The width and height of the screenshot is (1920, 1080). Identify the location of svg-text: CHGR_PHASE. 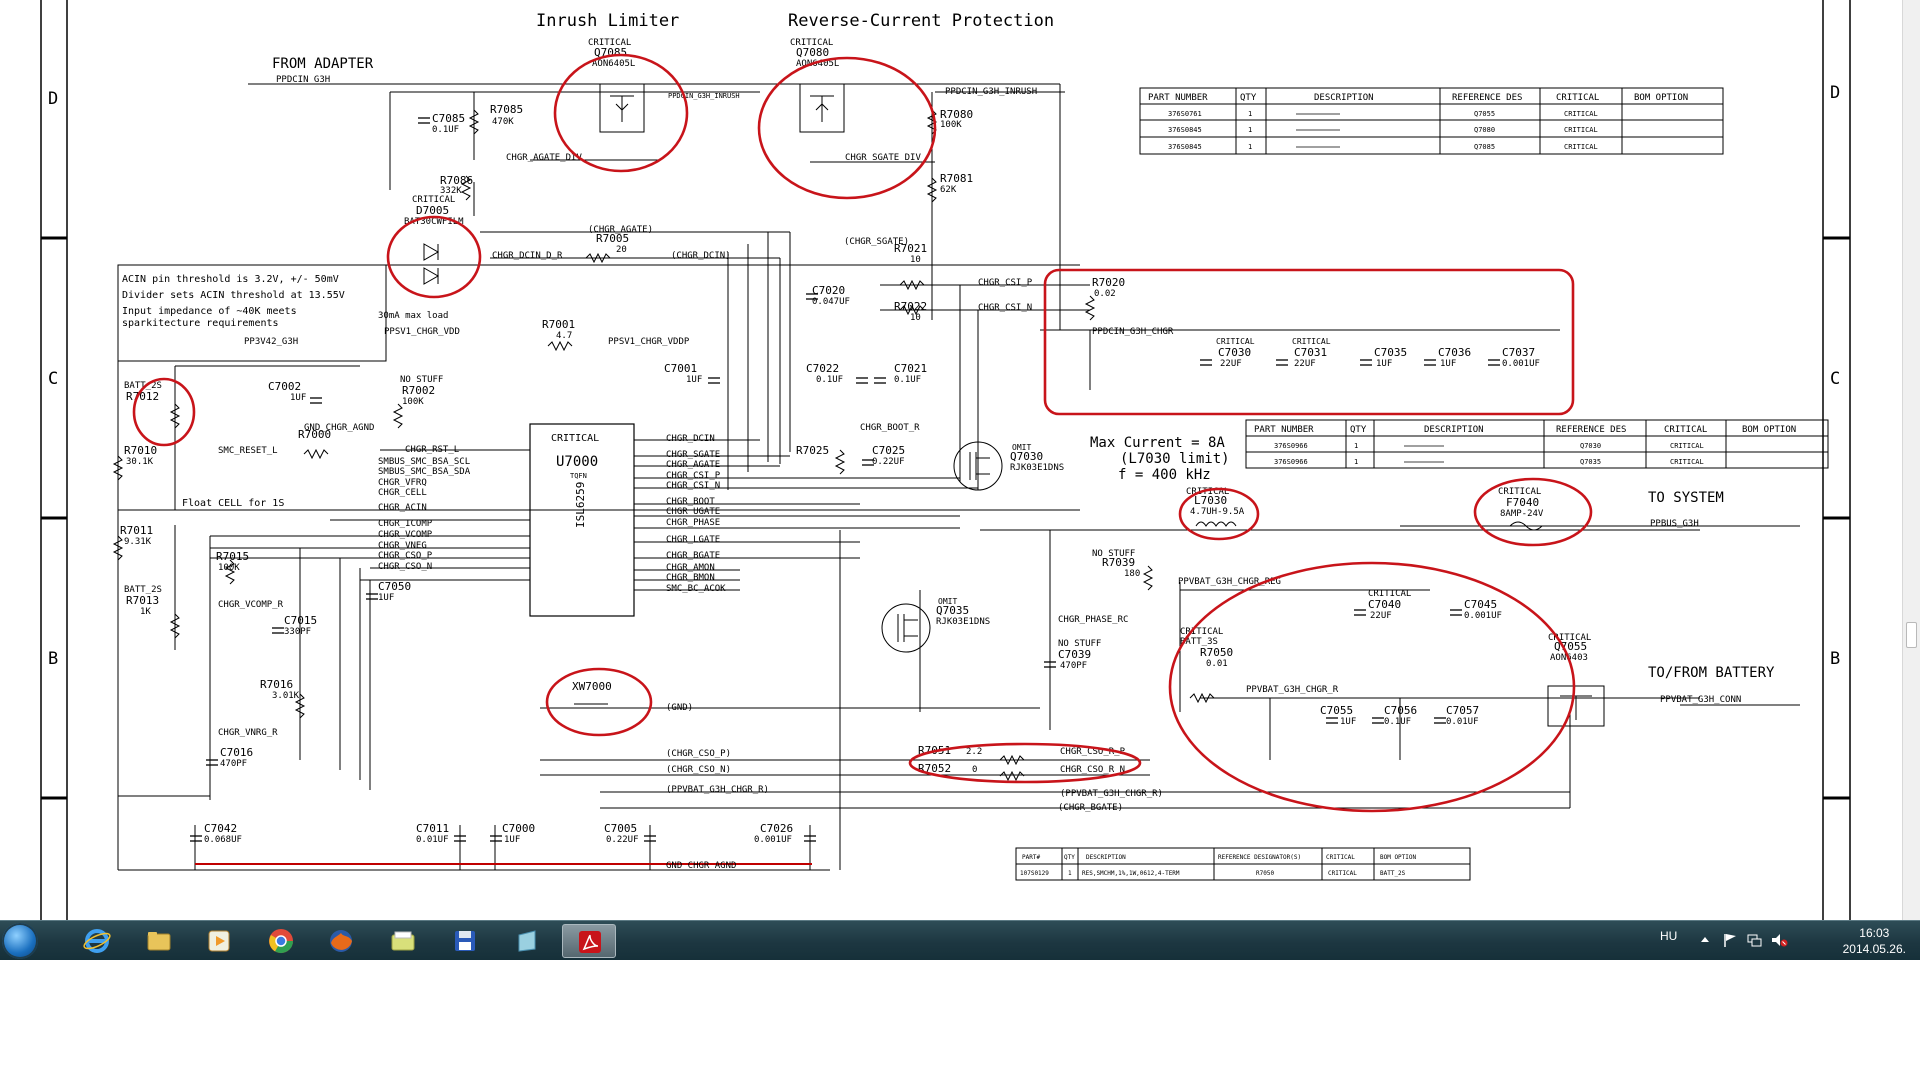
(693, 523).